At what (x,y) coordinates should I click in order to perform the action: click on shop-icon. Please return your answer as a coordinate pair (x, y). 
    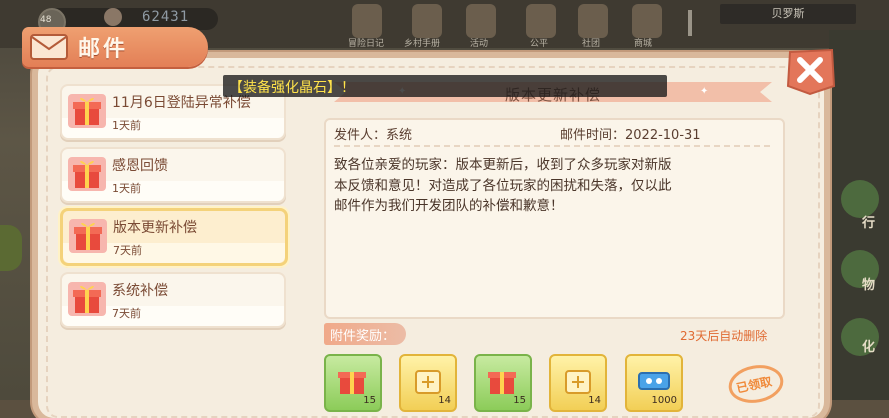
    Looking at the image, I should click on (647, 21).